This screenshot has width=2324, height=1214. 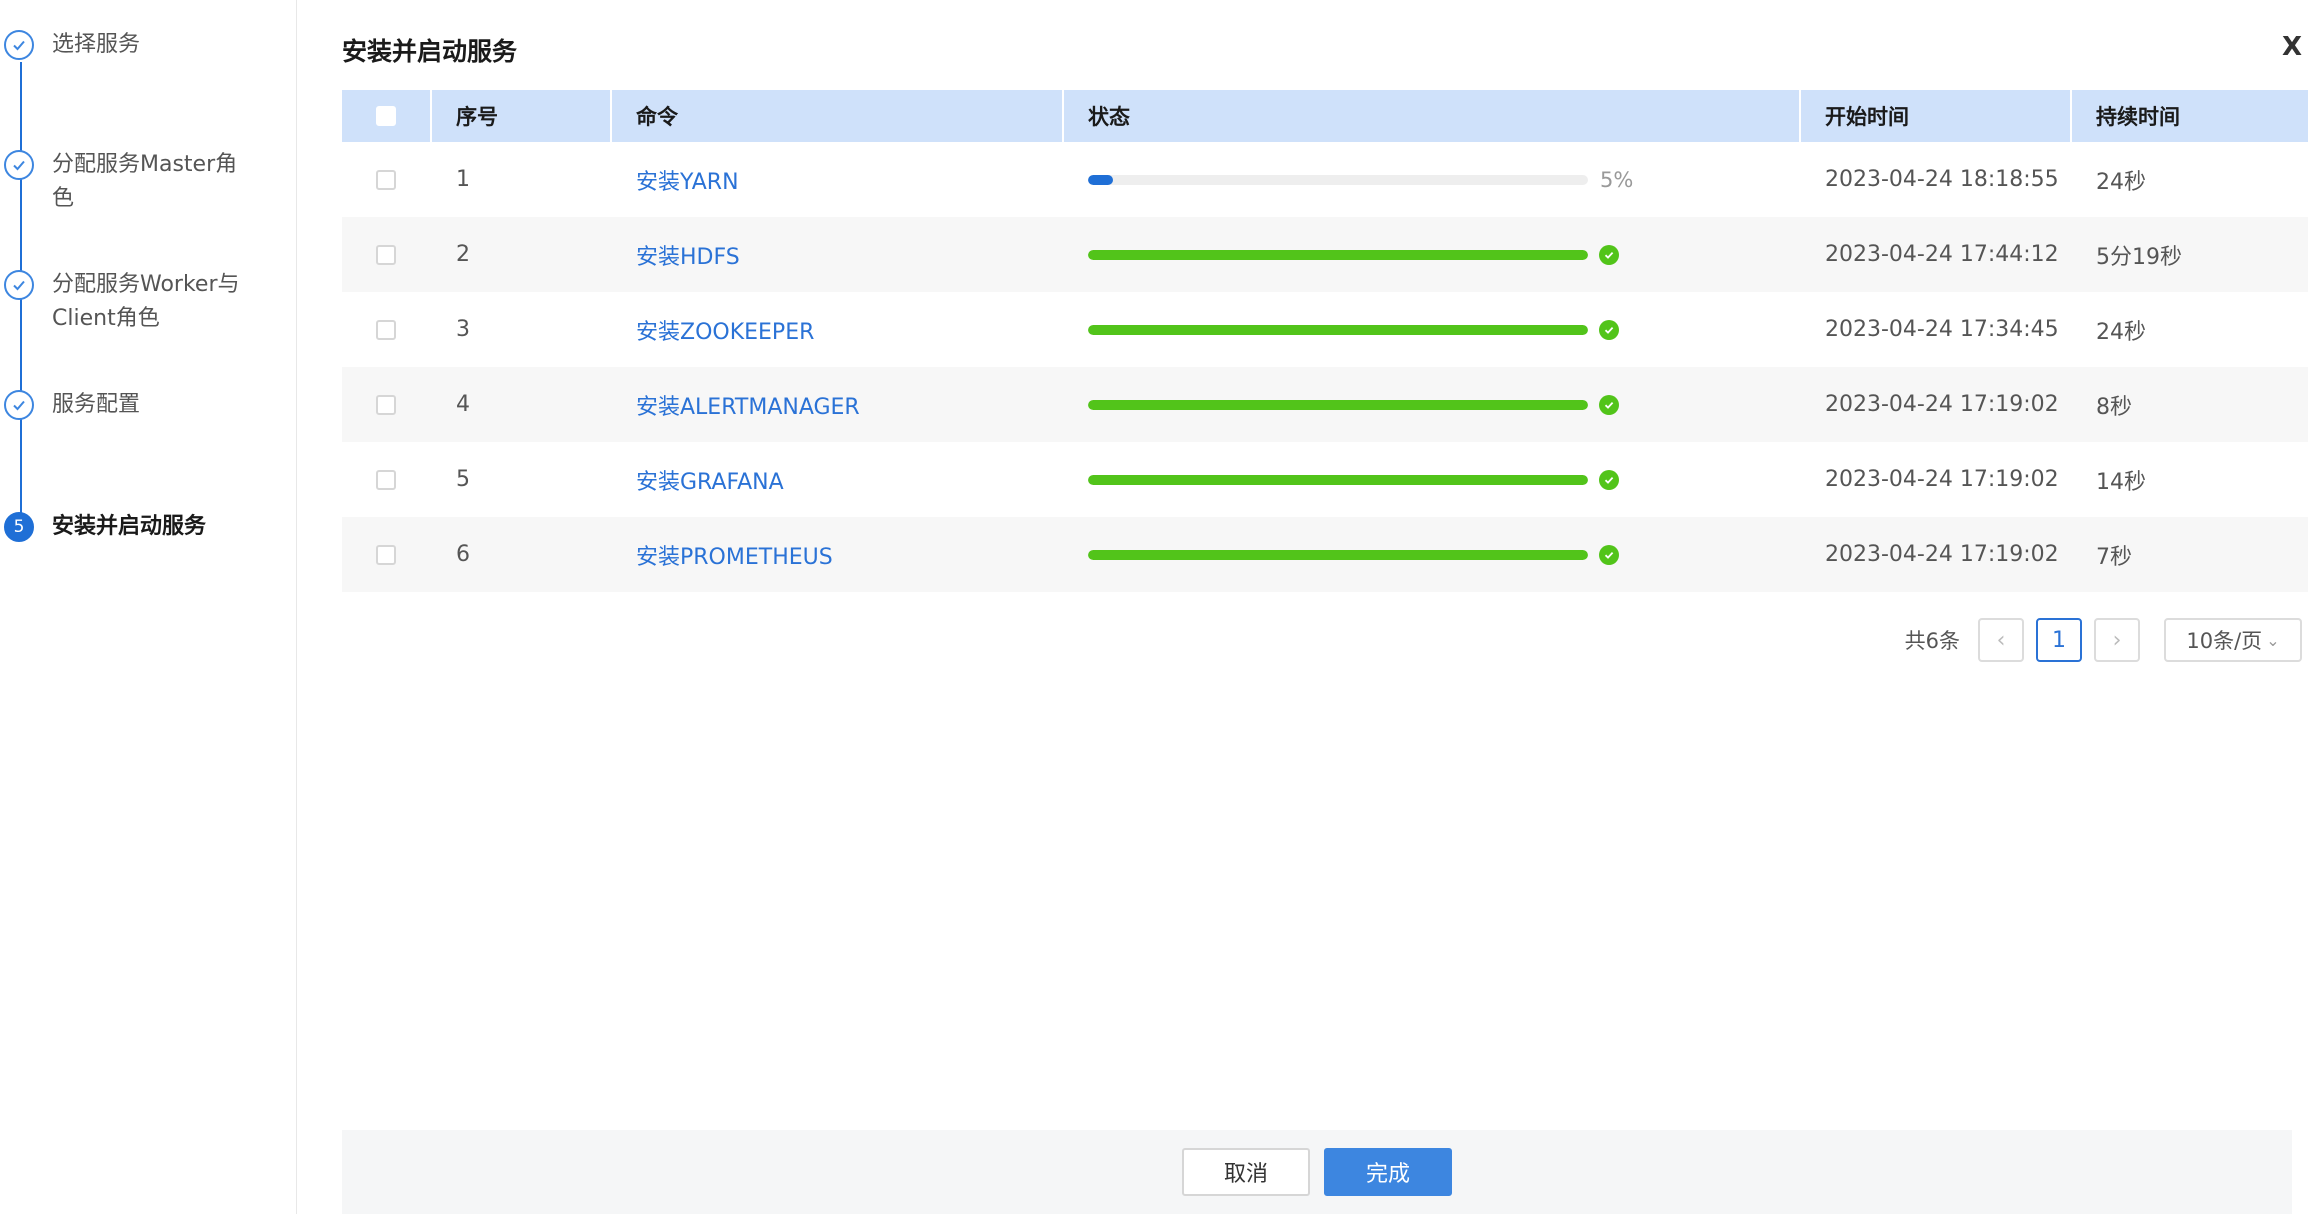 I want to click on table-row: 2 安装HDFS 2023-04-24 17:44:12 5分19秒, so click(x=1325, y=254).